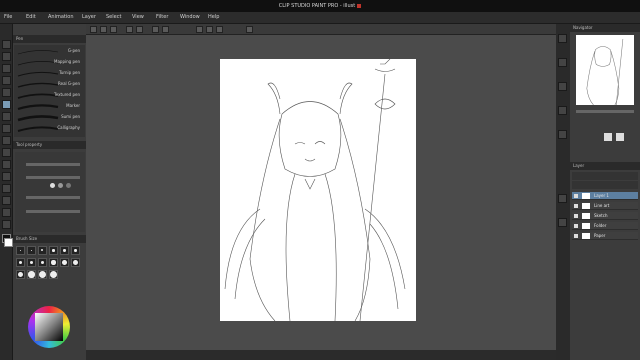  Describe the element at coordinates (162, 17) in the screenshot. I see `menu-filter: Filter` at that location.